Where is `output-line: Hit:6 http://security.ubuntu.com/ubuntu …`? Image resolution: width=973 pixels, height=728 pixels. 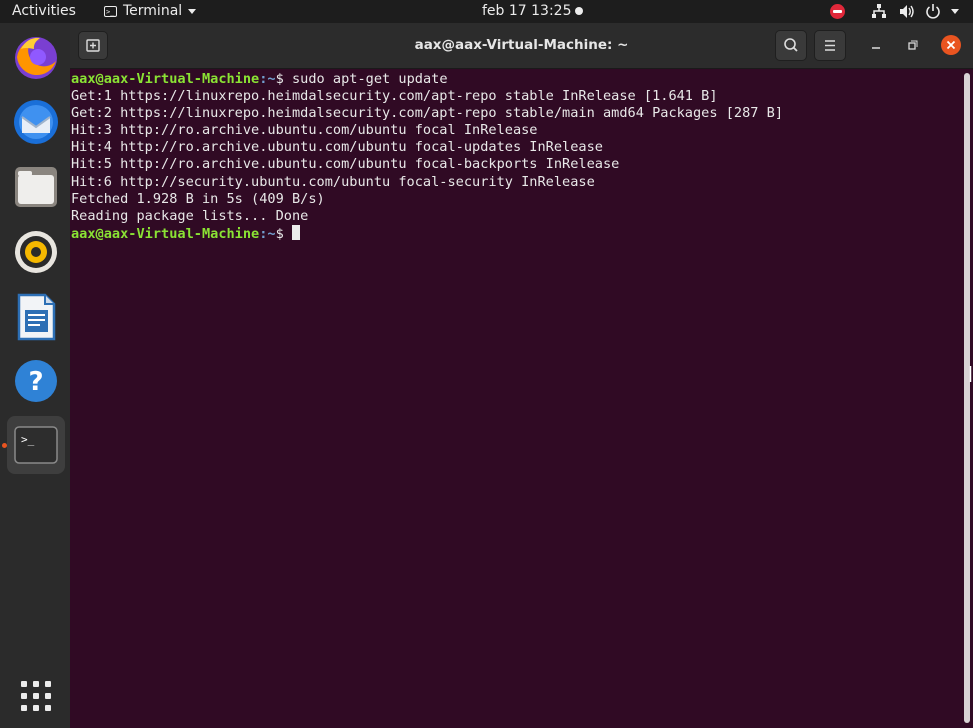 output-line: Hit:6 http://security.ubuntu.com/ubuntu … is located at coordinates (333, 181).